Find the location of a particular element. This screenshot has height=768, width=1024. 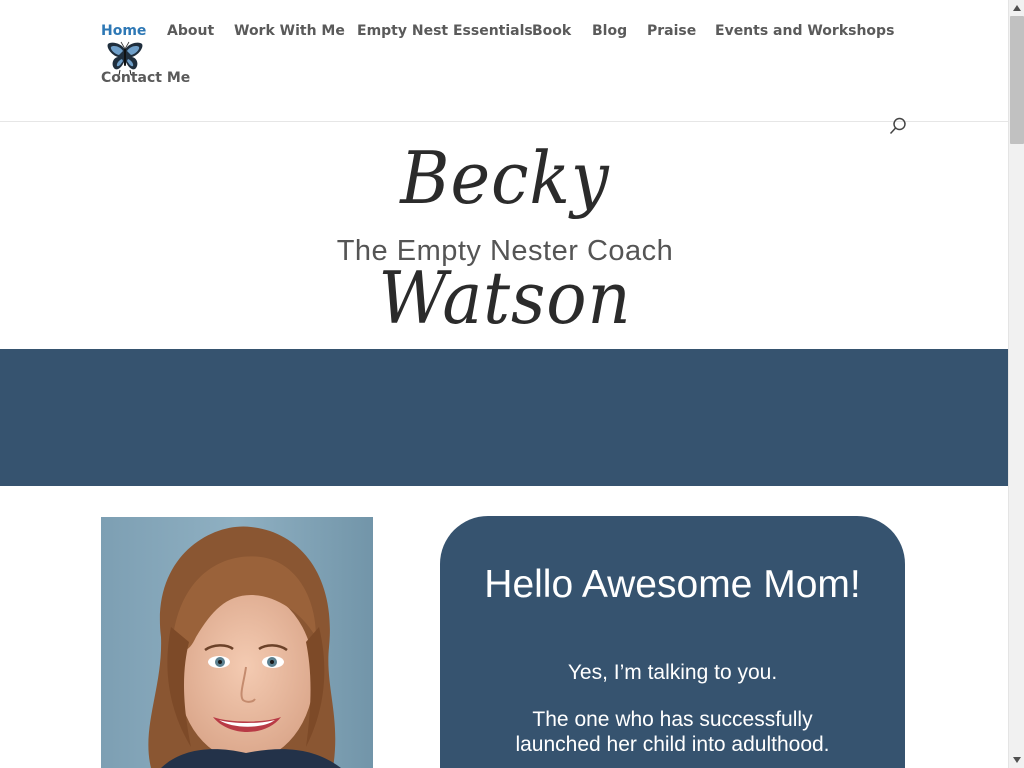

welcome-subtitle: Yes, I’m talking to you. is located at coordinates (672, 672).